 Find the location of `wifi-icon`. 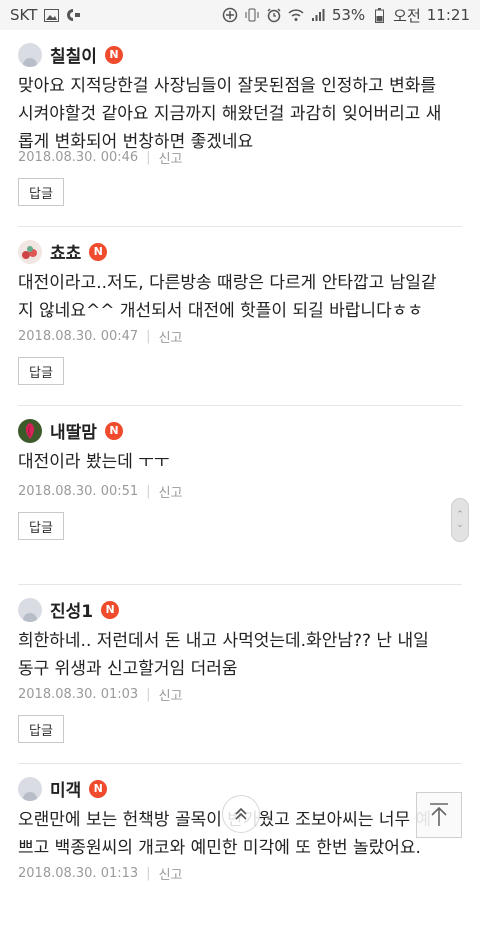

wifi-icon is located at coordinates (296, 15).